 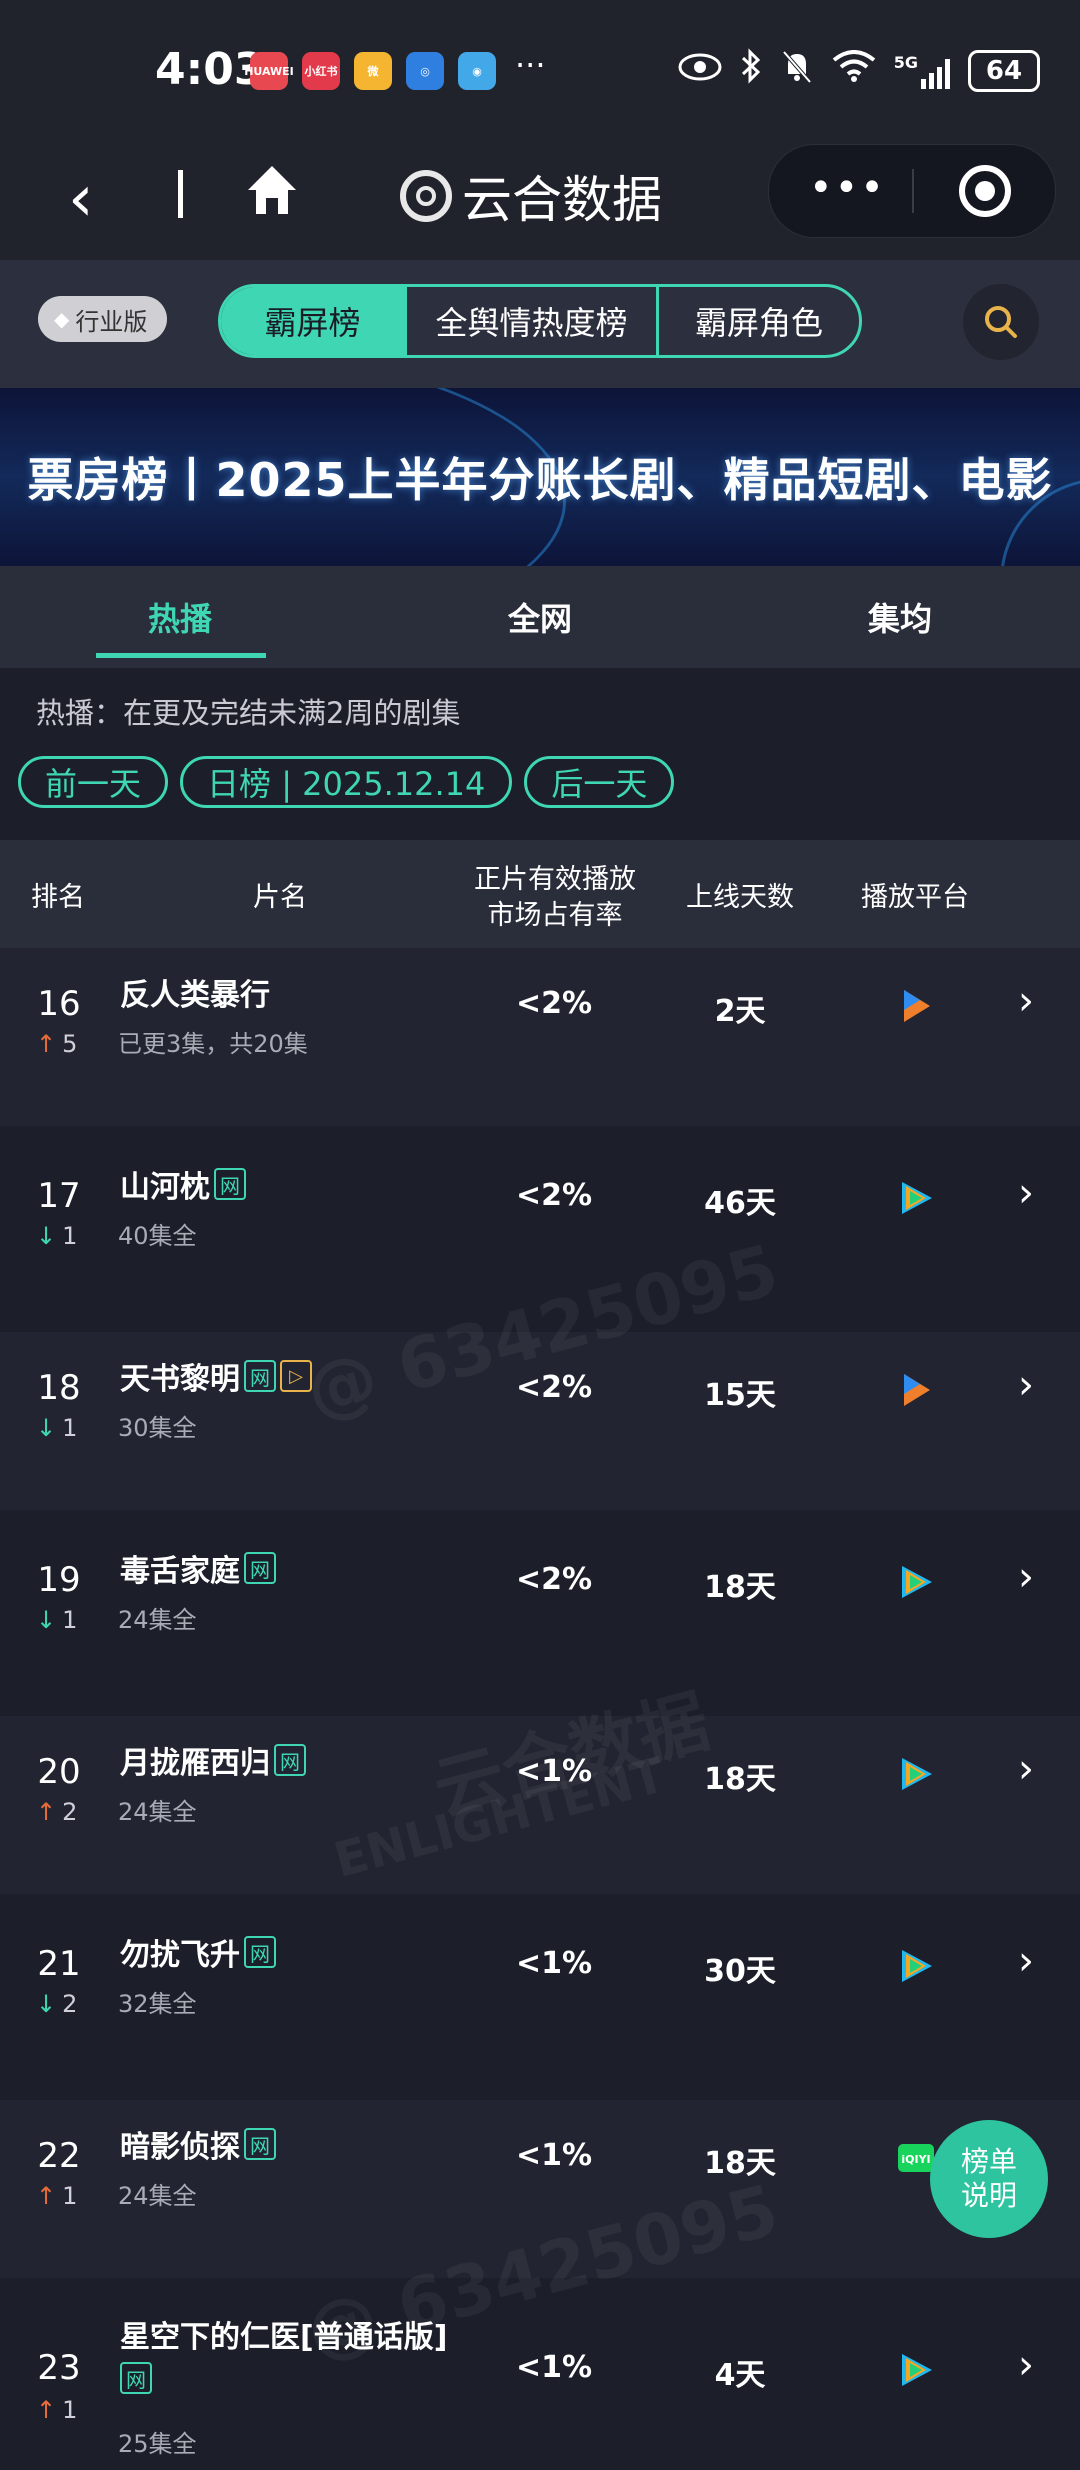 I want to click on date-selector: 日榜 | 2025.12.14, so click(x=346, y=782).